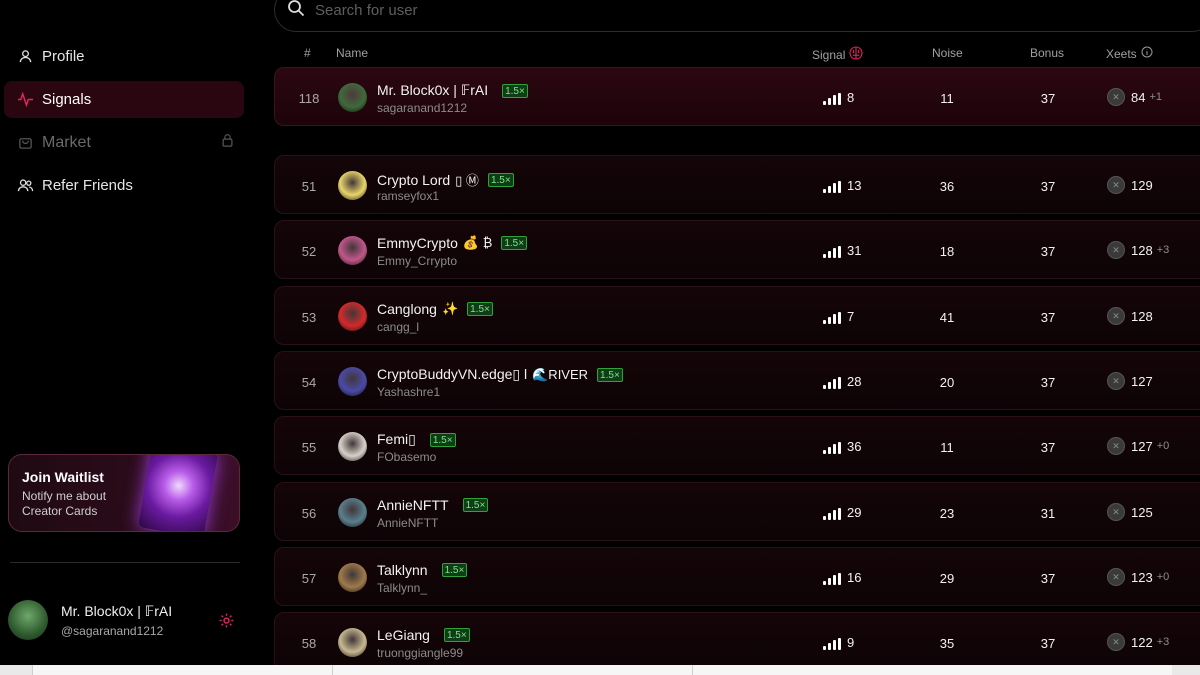 The height and width of the screenshot is (675, 1200). What do you see at coordinates (450, 308) in the screenshot?
I see `name-extras: ✨` at bounding box center [450, 308].